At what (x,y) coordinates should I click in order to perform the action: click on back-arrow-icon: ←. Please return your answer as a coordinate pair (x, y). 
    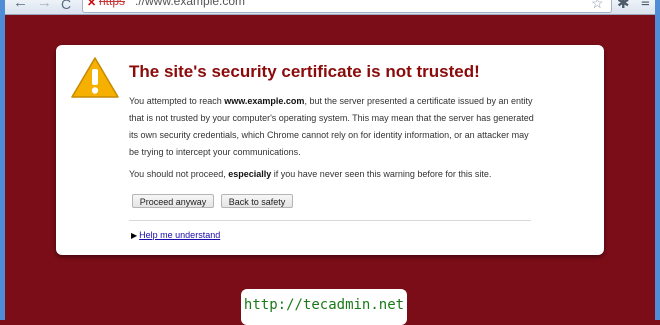
    Looking at the image, I should click on (20, 5).